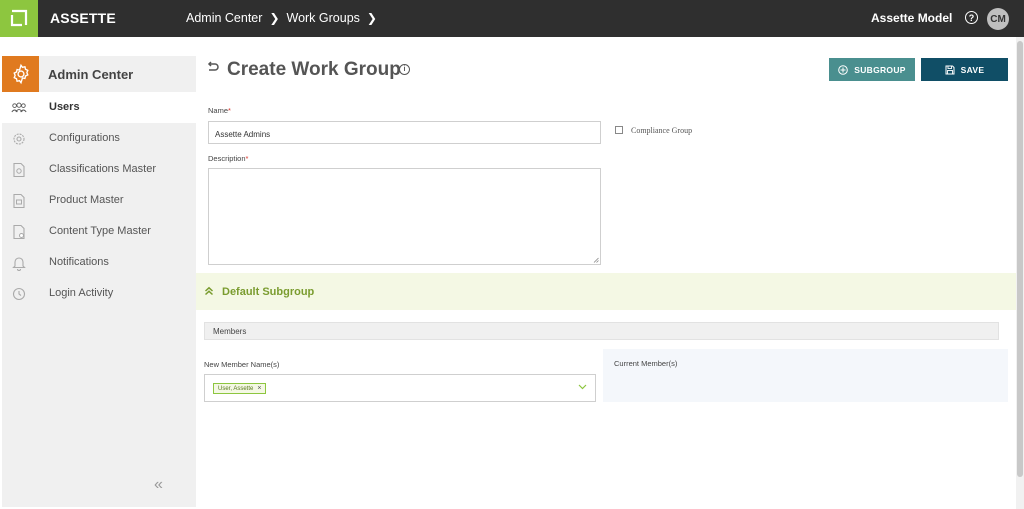  Describe the element at coordinates (19, 232) in the screenshot. I see `content-type-icon` at that location.